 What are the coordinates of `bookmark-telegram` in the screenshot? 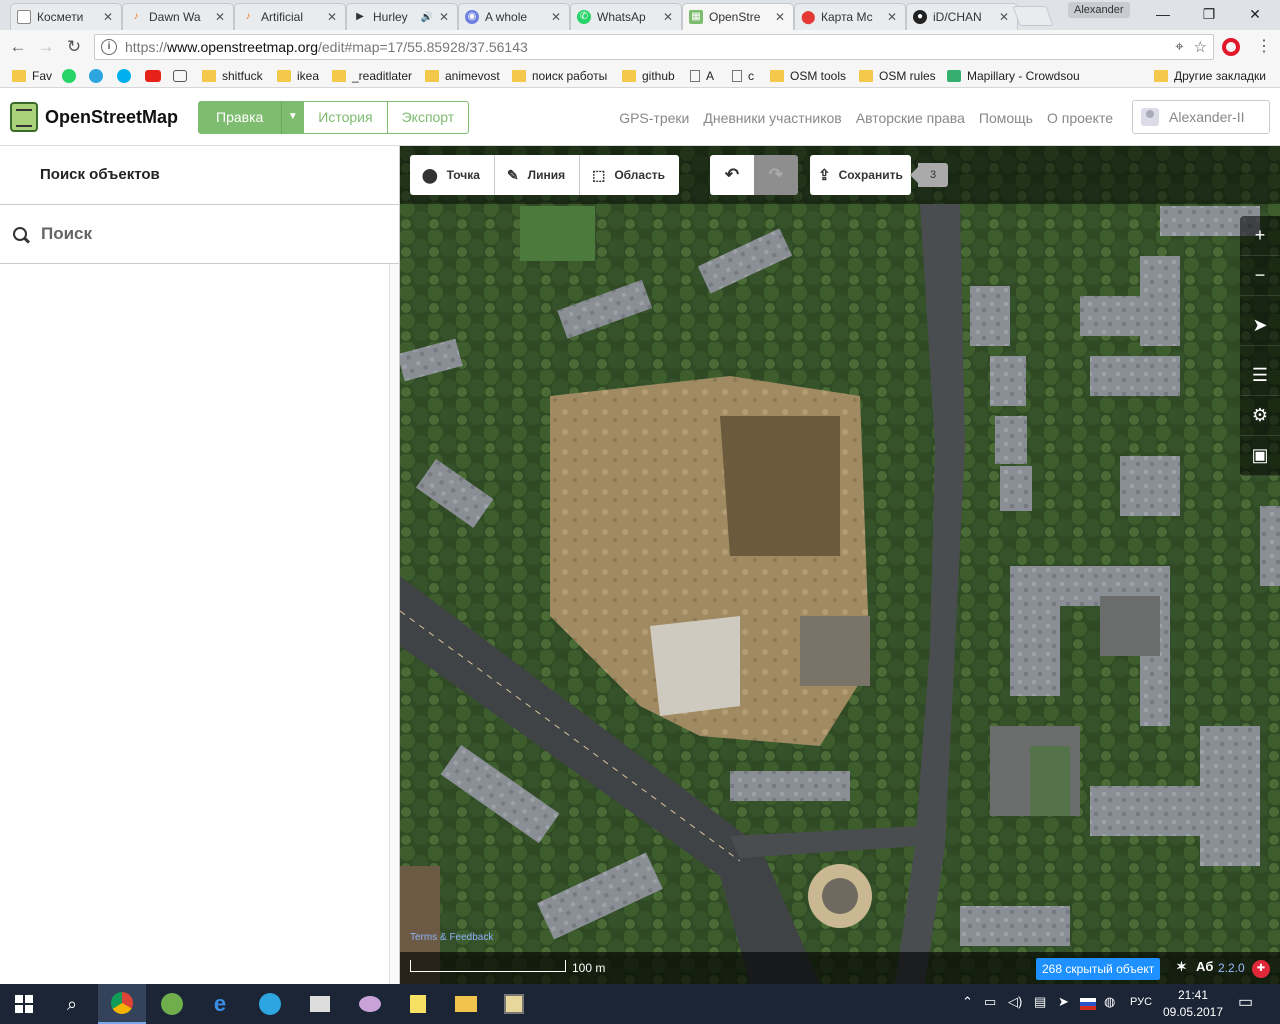 It's located at (99, 76).